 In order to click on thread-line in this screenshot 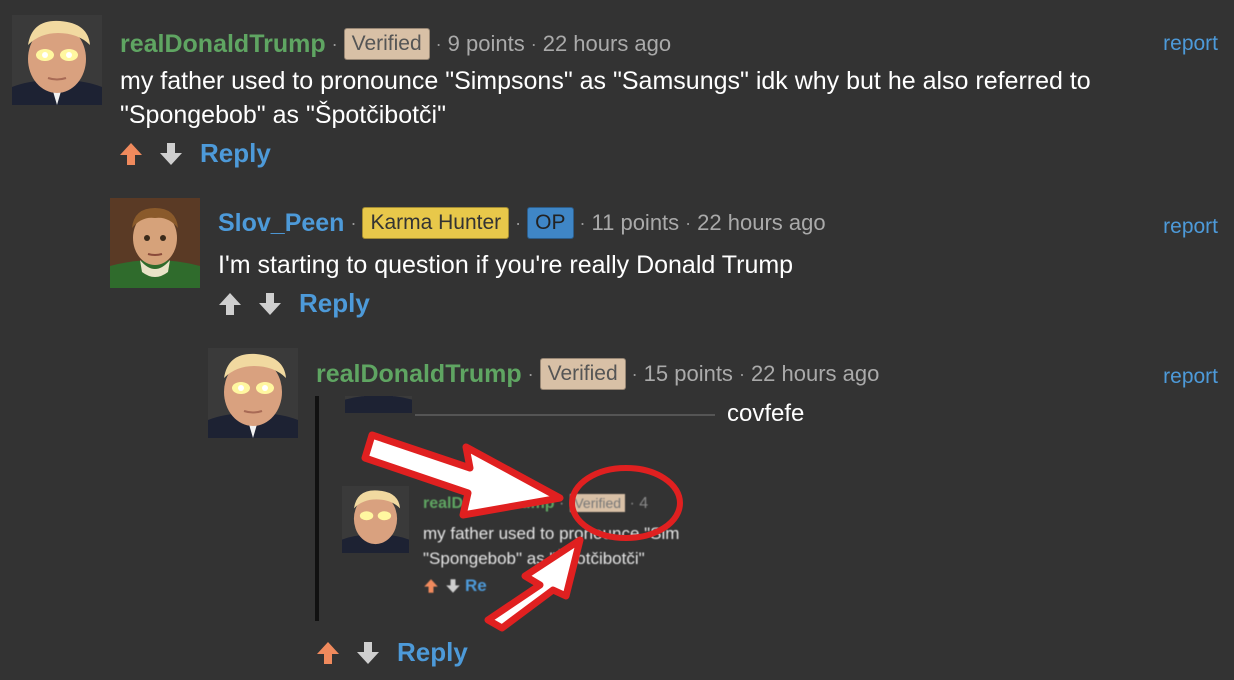, I will do `click(317, 508)`.